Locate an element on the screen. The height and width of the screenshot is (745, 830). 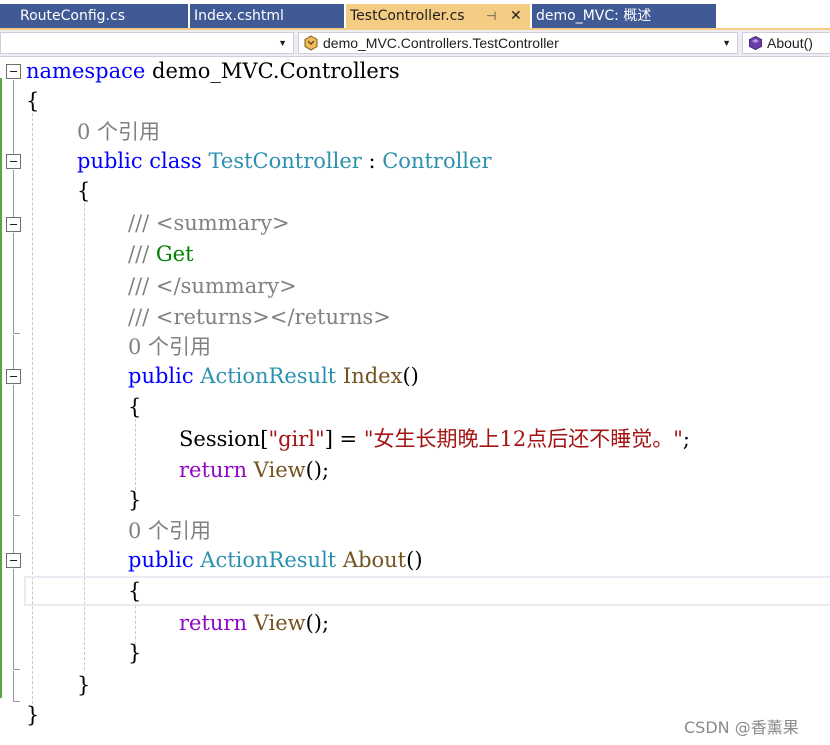
tab-routeconfig: RouteConfig.cs is located at coordinates (94, 16).